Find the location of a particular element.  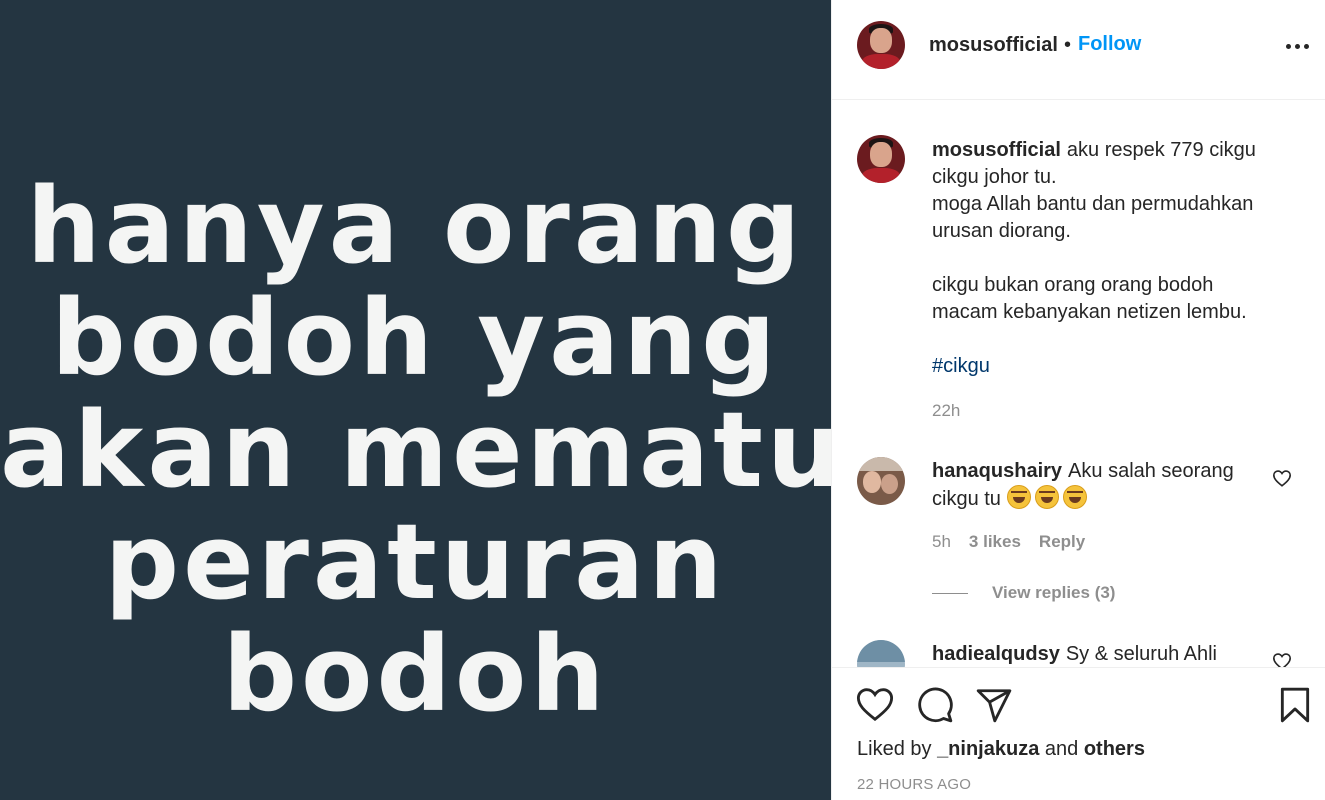

liked-by-user: _ninjakuza is located at coordinates (988, 749).